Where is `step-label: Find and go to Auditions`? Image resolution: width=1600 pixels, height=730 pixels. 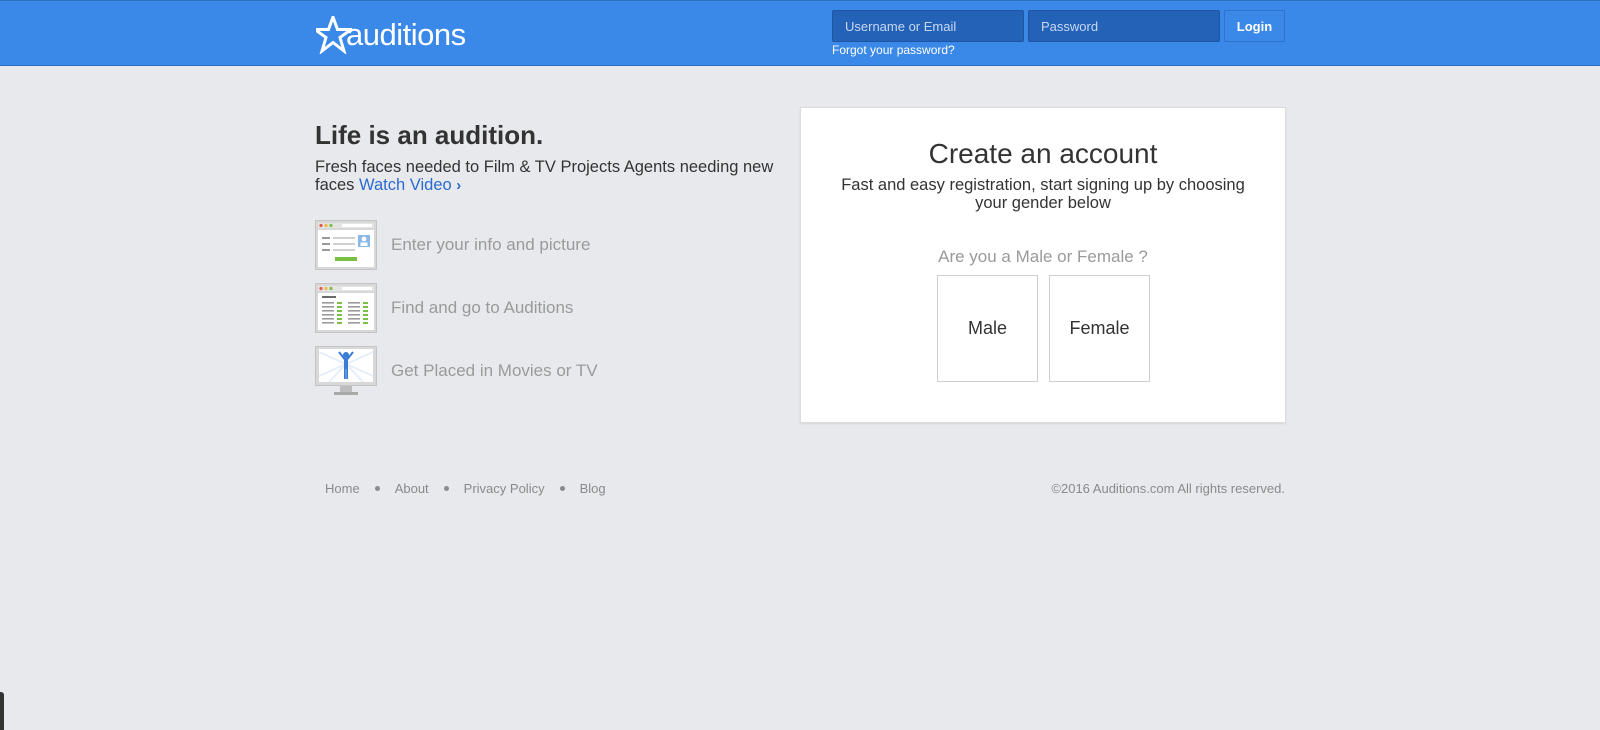 step-label: Find and go to Auditions is located at coordinates (482, 307).